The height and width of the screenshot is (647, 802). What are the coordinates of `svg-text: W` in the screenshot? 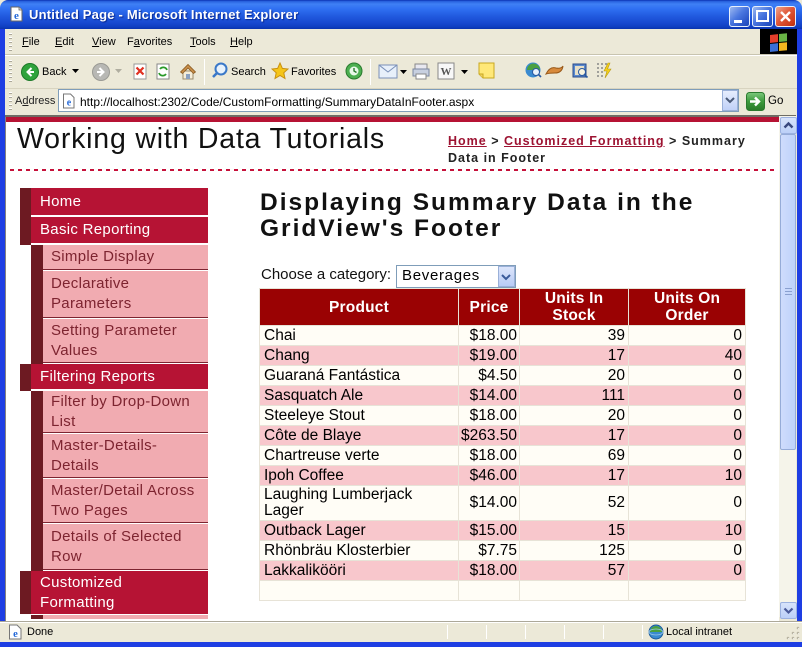 It's located at (446, 72).